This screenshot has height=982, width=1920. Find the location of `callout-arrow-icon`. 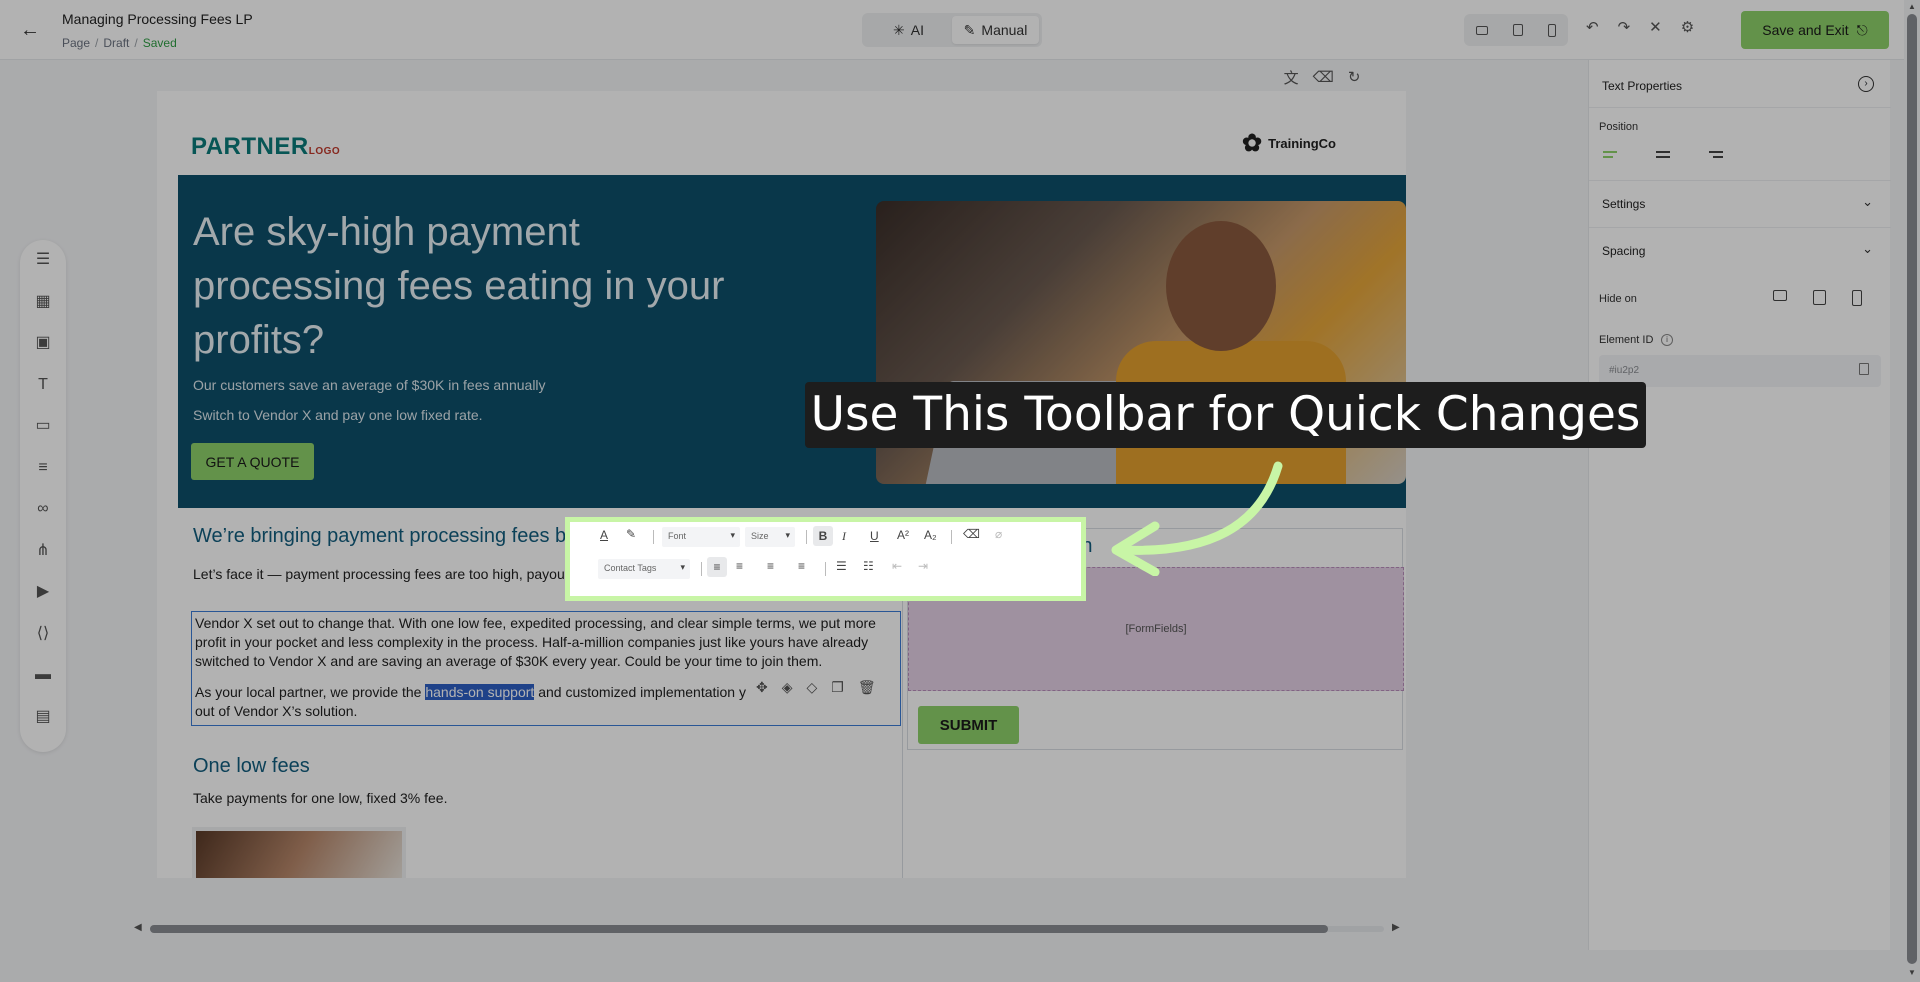

callout-arrow-icon is located at coordinates (1197, 518).